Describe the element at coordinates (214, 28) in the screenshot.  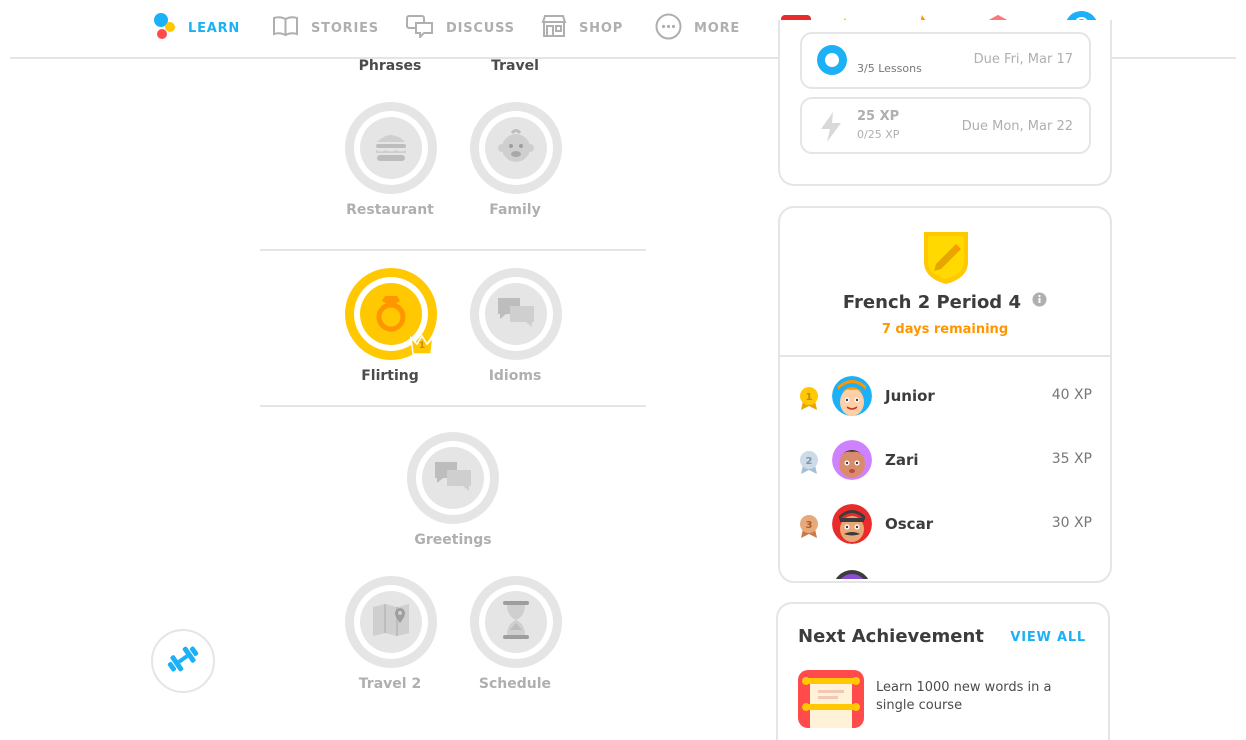
I see `nav-learn-label: LEARN` at that location.